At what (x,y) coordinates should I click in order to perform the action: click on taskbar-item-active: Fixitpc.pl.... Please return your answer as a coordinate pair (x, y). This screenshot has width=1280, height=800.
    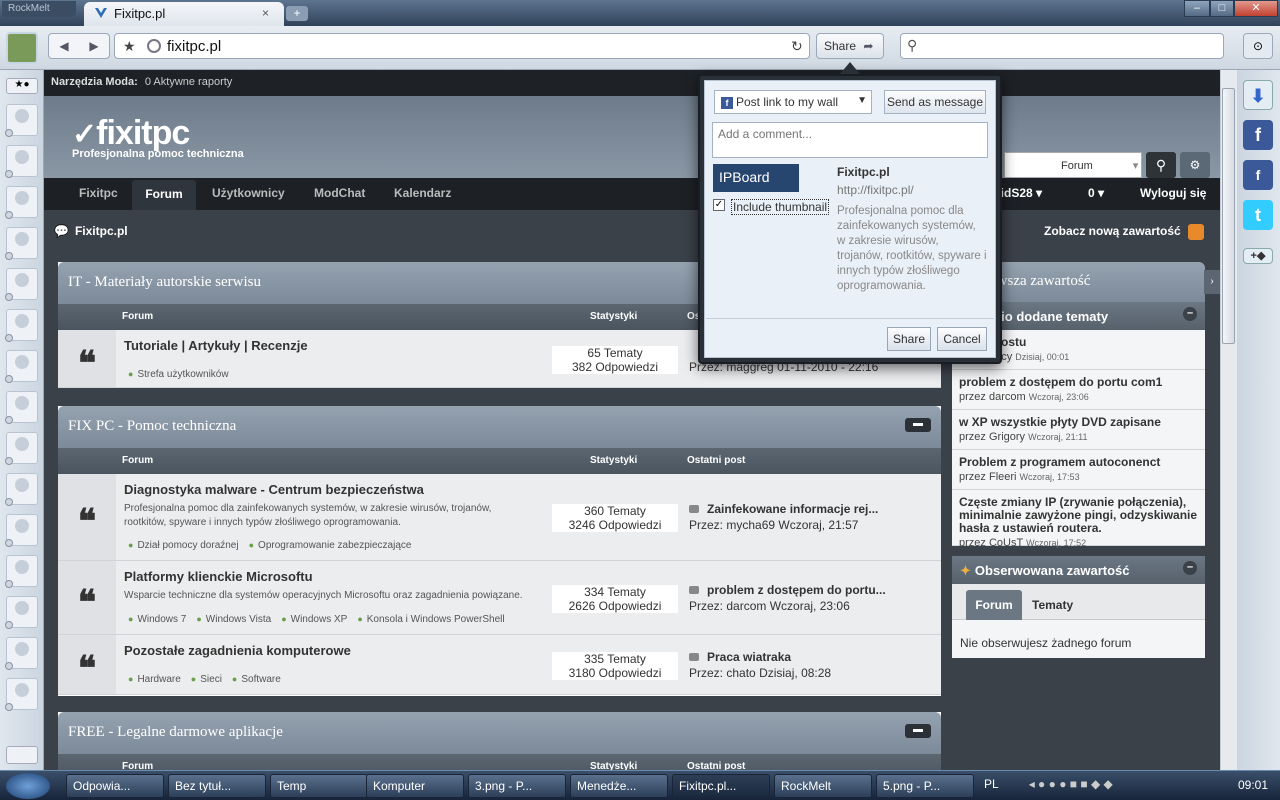
    Looking at the image, I should click on (721, 786).